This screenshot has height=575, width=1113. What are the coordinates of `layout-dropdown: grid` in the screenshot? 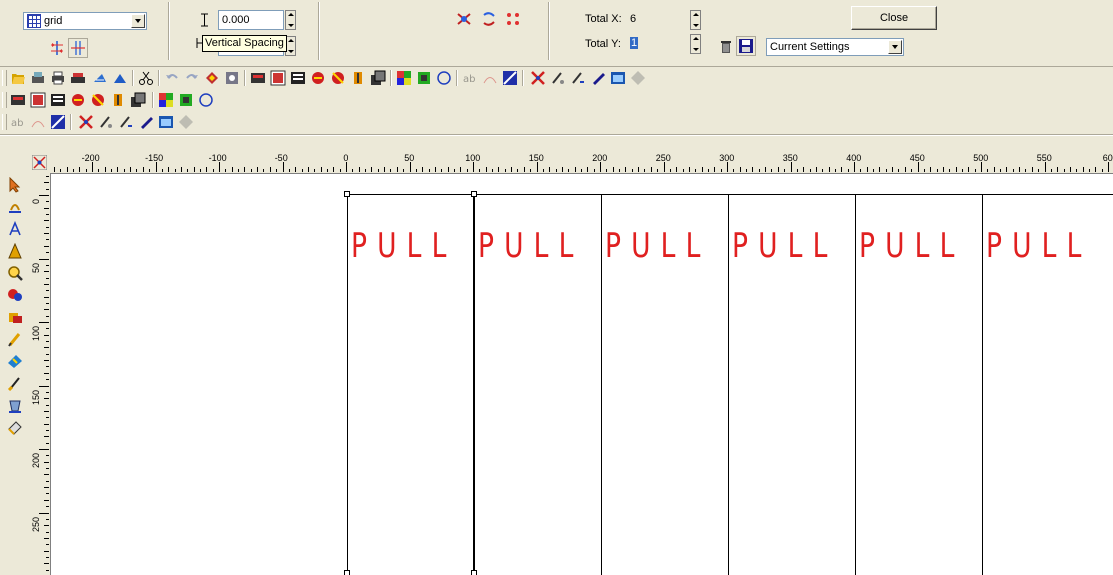 It's located at (85, 21).